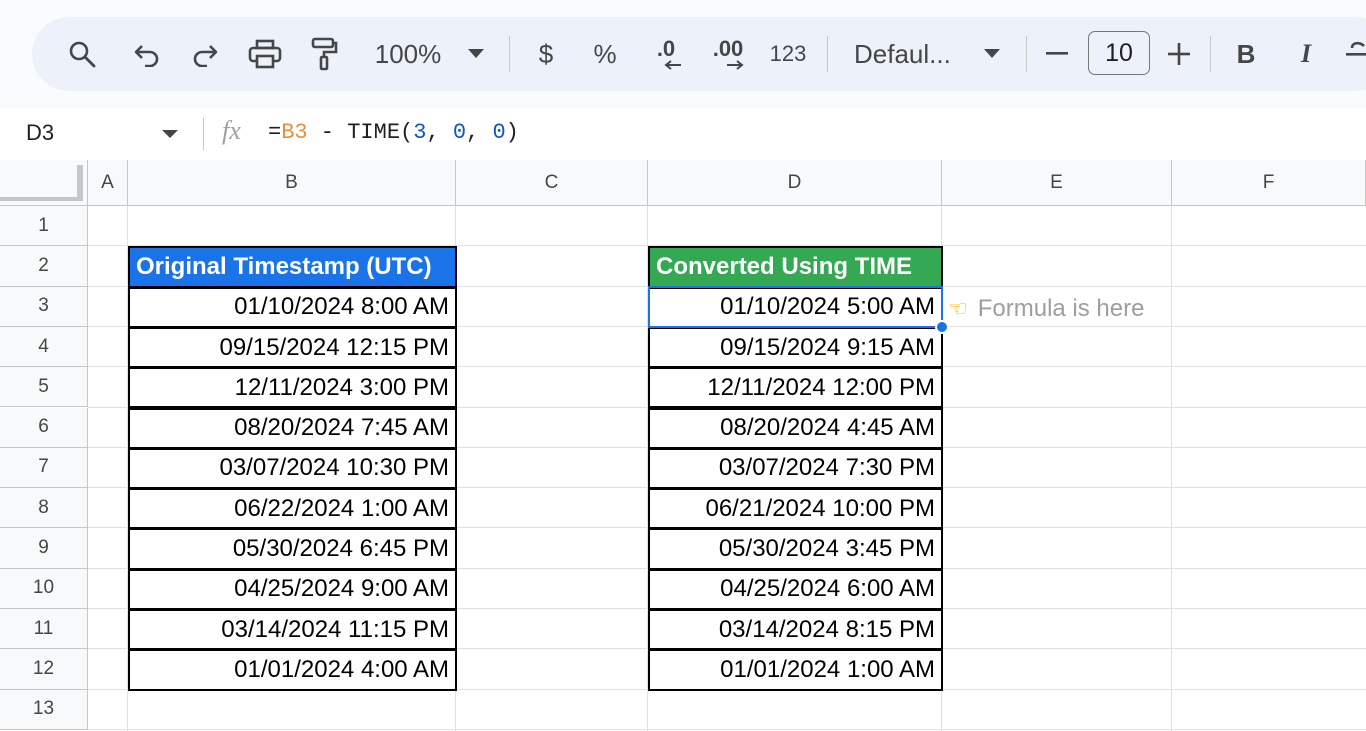 This screenshot has height=731, width=1366. What do you see at coordinates (203, 134) in the screenshot?
I see `formula-bar-divider` at bounding box center [203, 134].